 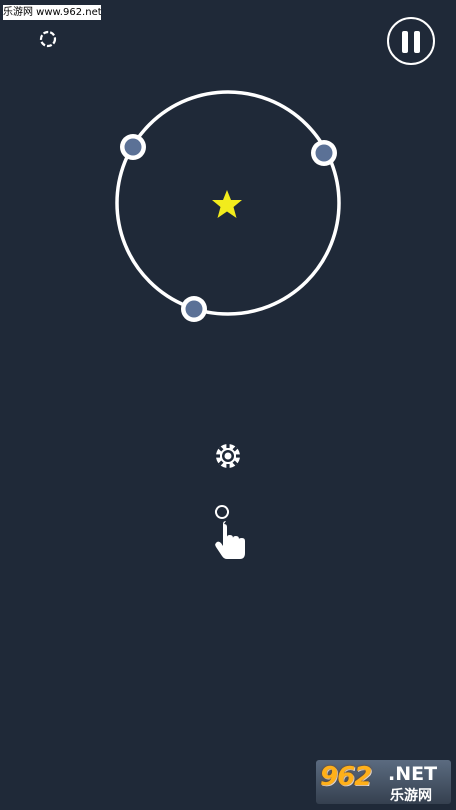 I want to click on badge-net: .NET, so click(x=413, y=774).